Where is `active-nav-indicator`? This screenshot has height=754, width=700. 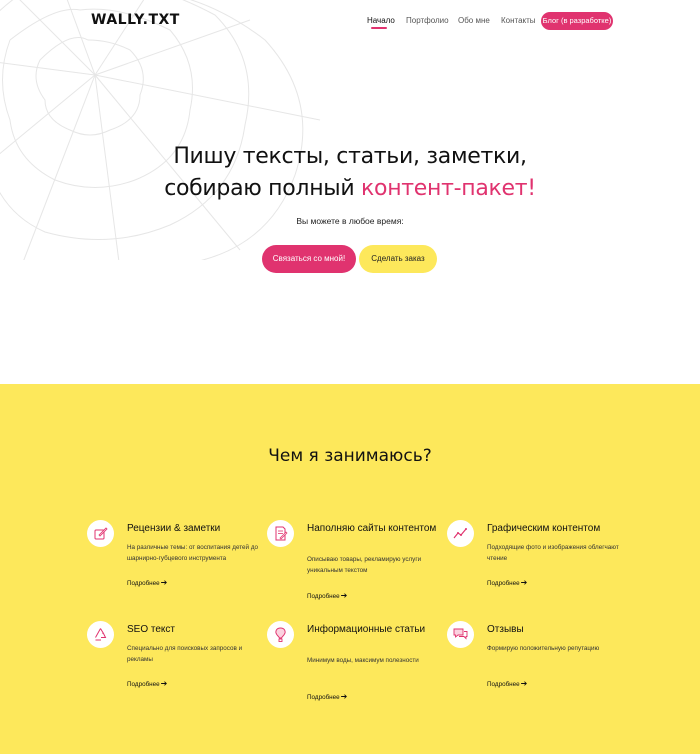 active-nav-indicator is located at coordinates (379, 28).